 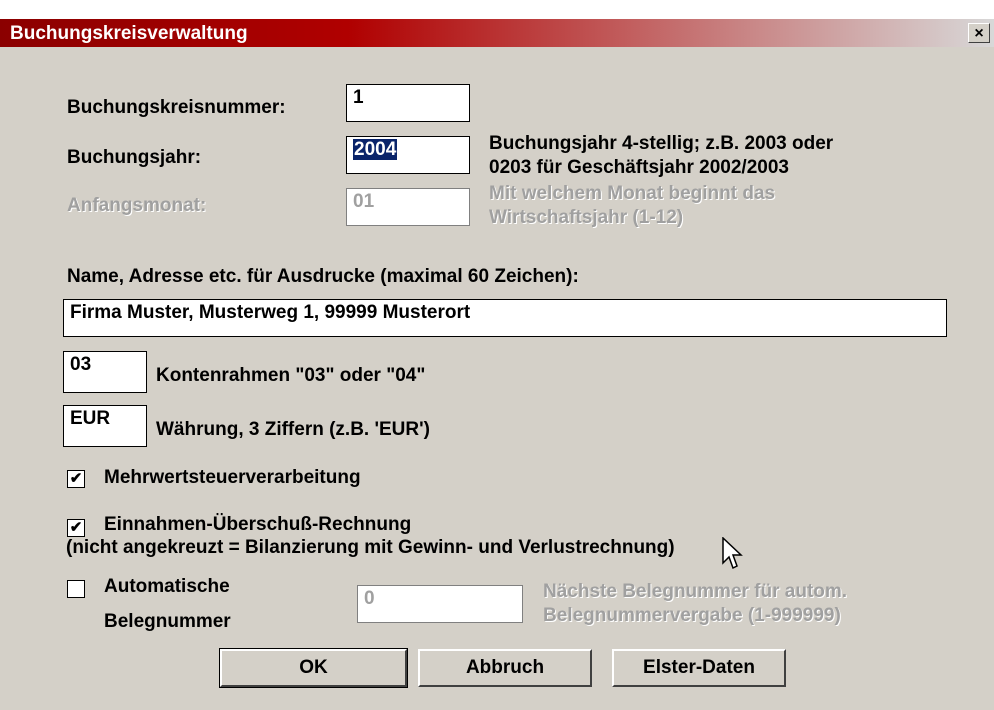 What do you see at coordinates (639, 167) in the screenshot?
I see `buchungsjahr-hint-line2: 0203 für Geschäftsjahr 2002/2003` at bounding box center [639, 167].